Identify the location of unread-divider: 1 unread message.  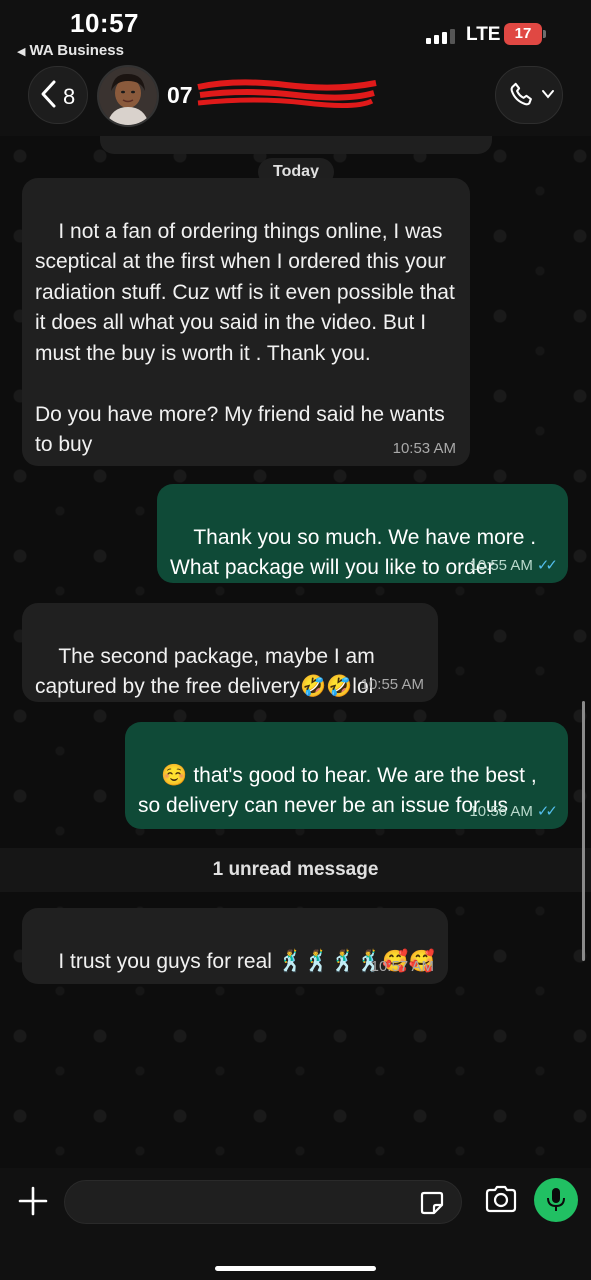
(295, 870).